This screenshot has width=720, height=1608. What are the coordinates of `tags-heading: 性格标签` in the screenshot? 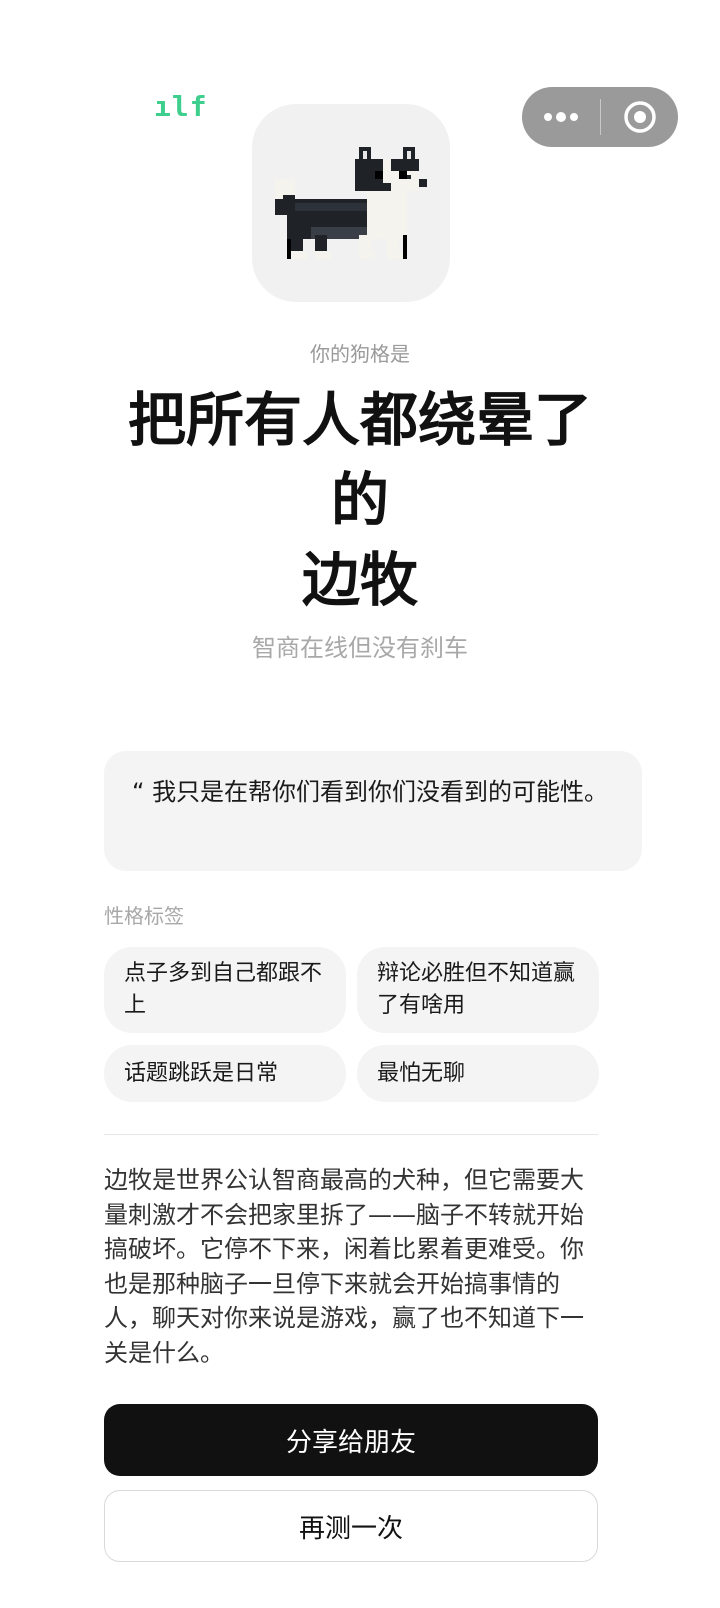 It's located at (144, 916).